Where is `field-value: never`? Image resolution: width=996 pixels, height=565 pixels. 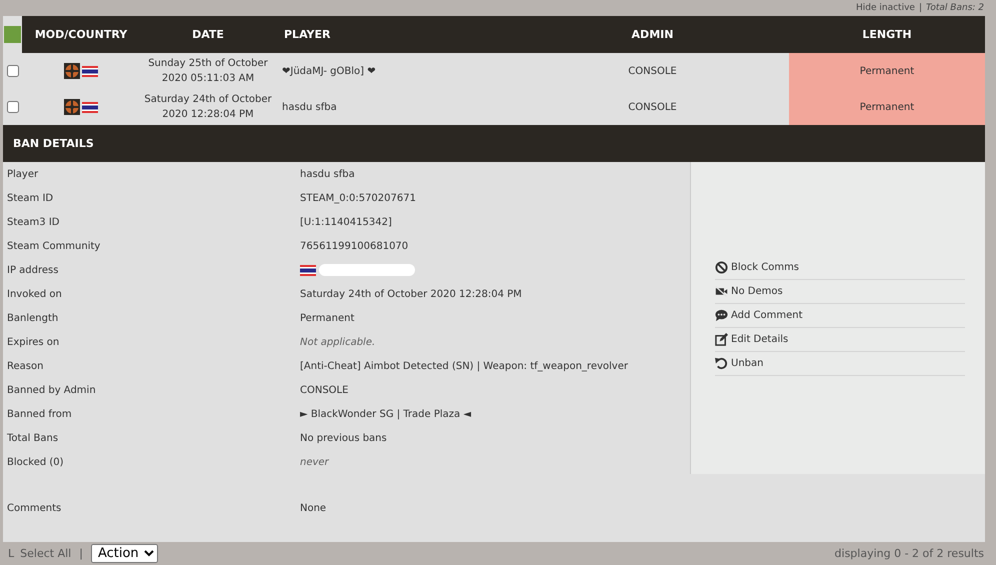
field-value: never is located at coordinates (314, 462).